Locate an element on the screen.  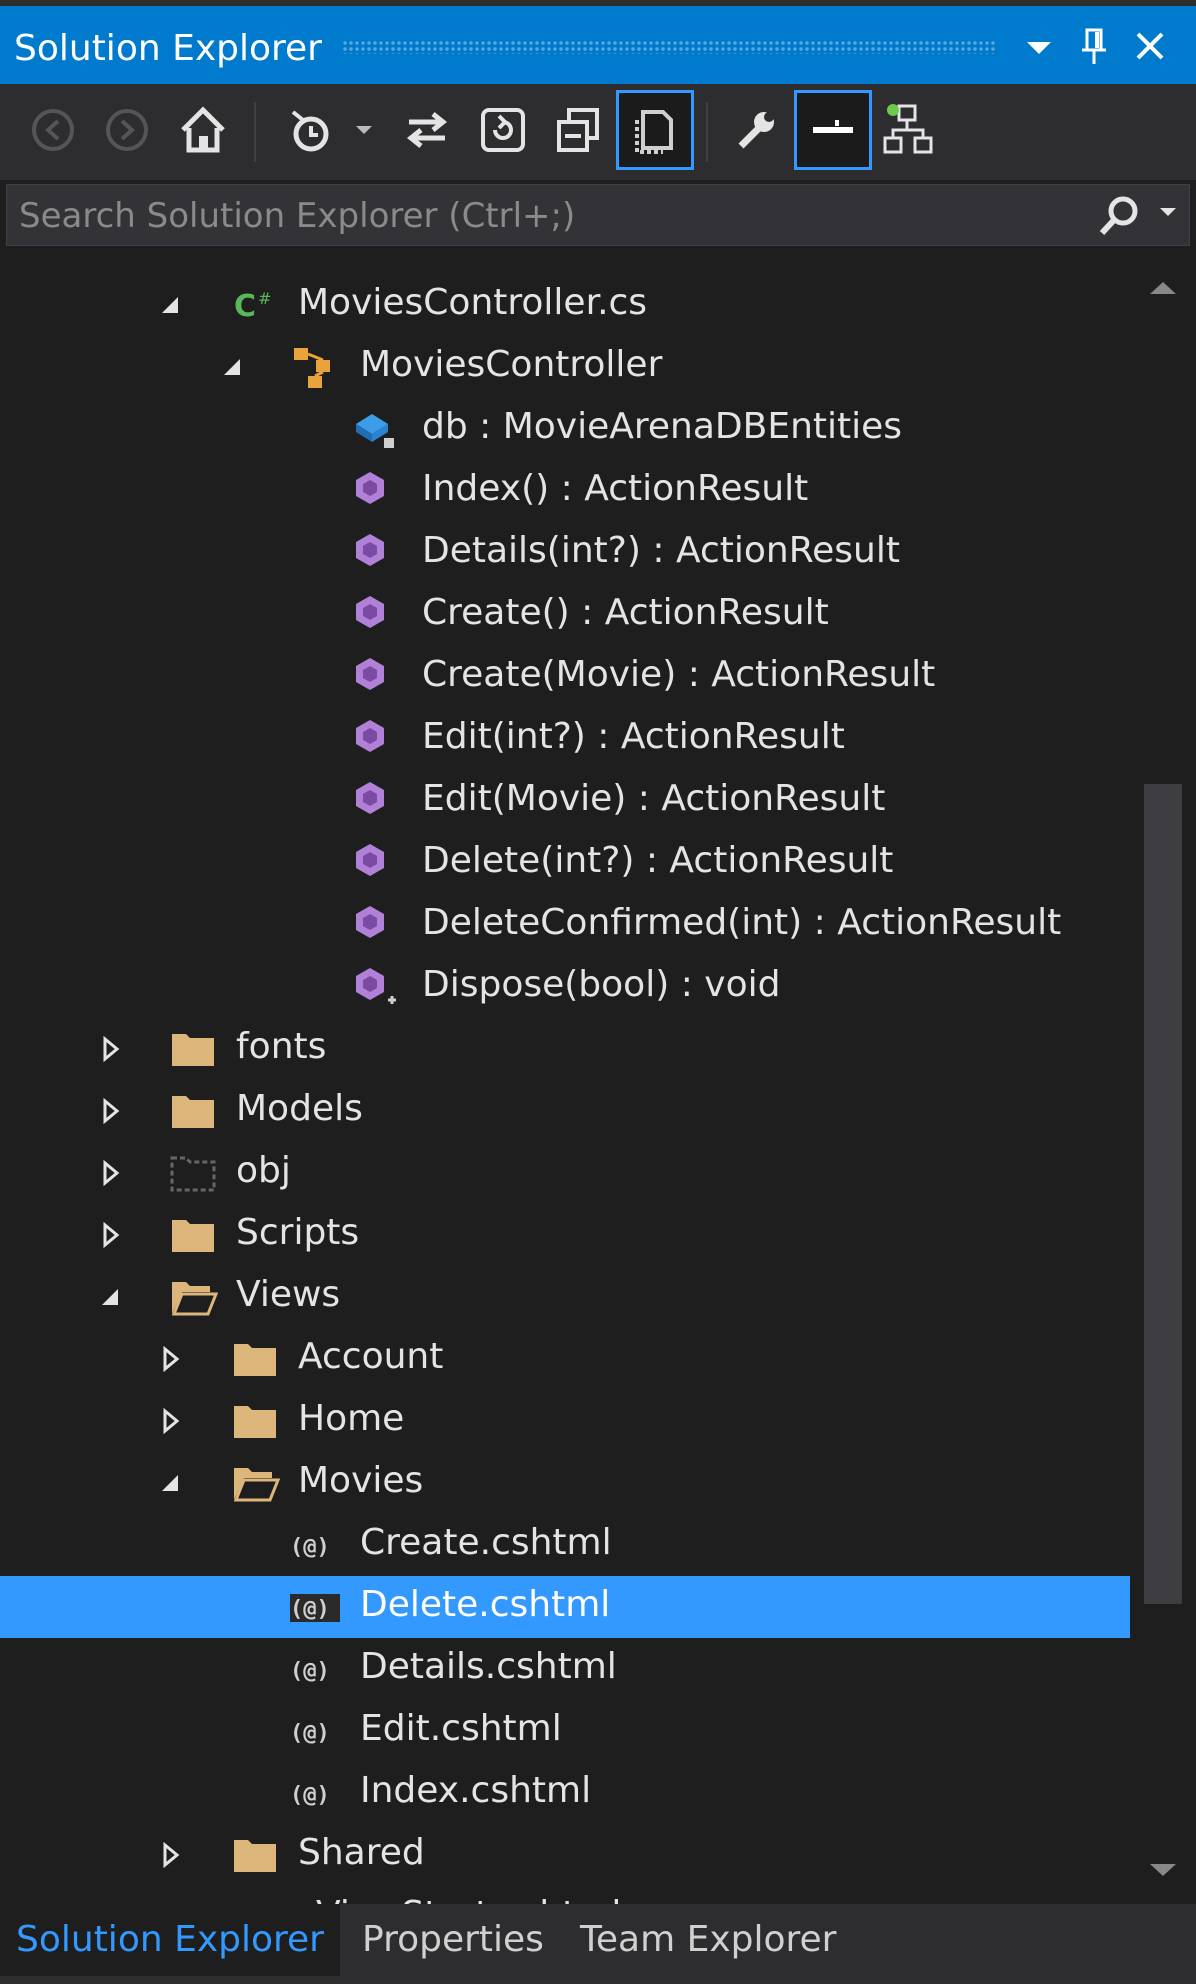
svg-text: C is located at coordinates (245, 306).